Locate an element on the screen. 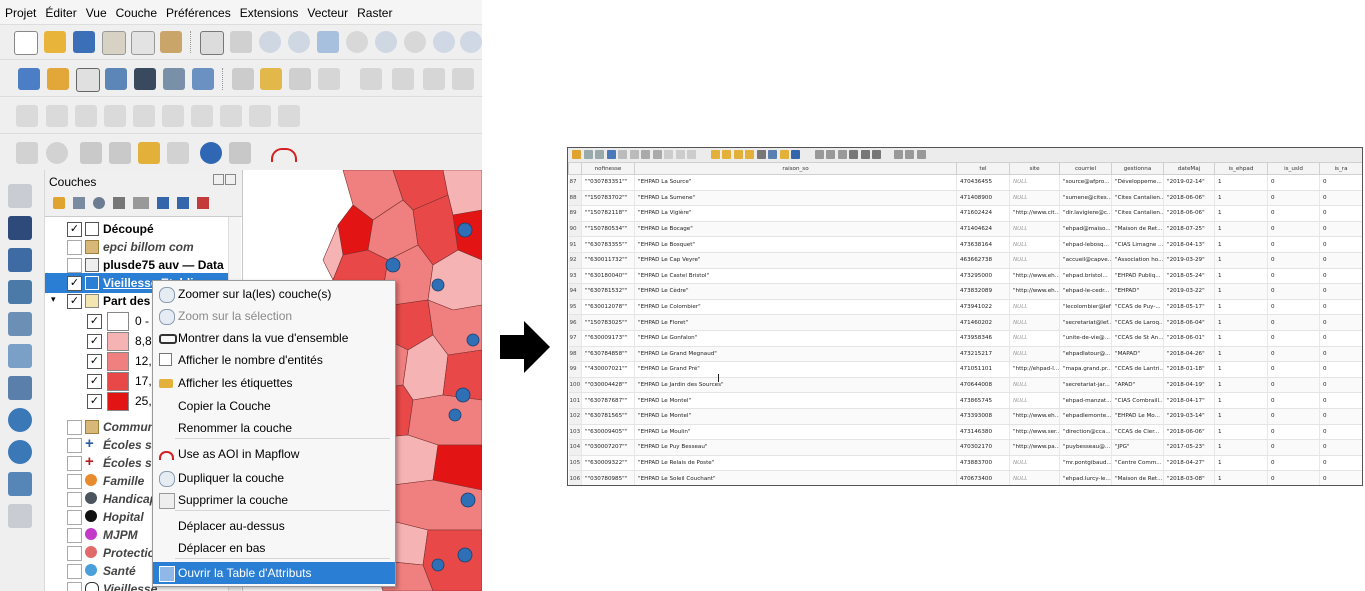 This screenshot has width=1365, height=591. zoom-layer-icon is located at coordinates (386, 42).